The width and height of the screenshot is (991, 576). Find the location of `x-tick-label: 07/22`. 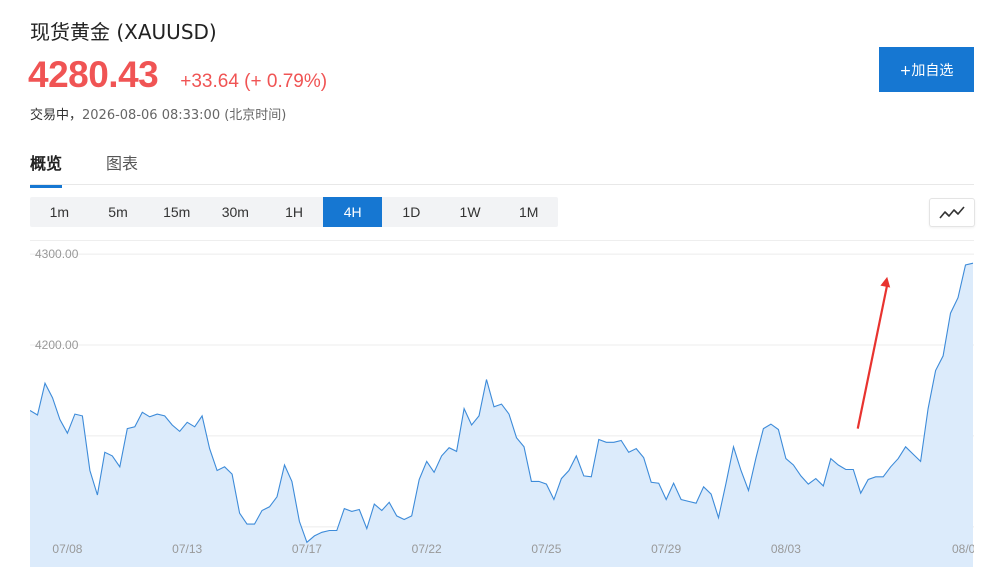

x-tick-label: 07/22 is located at coordinates (427, 549).